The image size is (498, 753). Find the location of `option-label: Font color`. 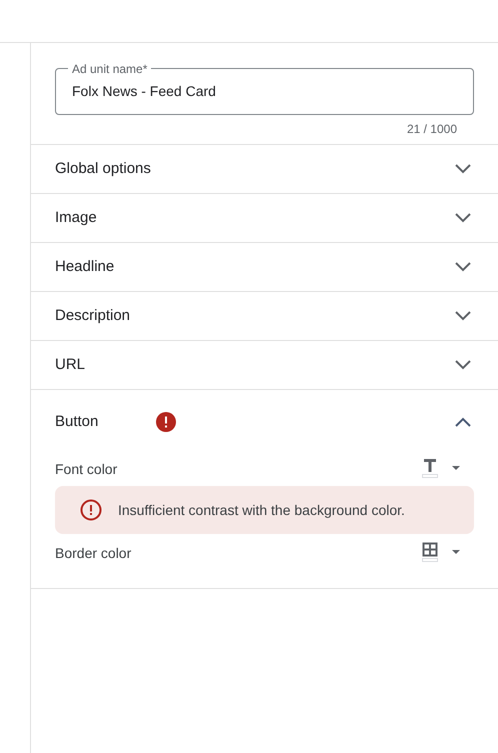

option-label: Font color is located at coordinates (86, 469).